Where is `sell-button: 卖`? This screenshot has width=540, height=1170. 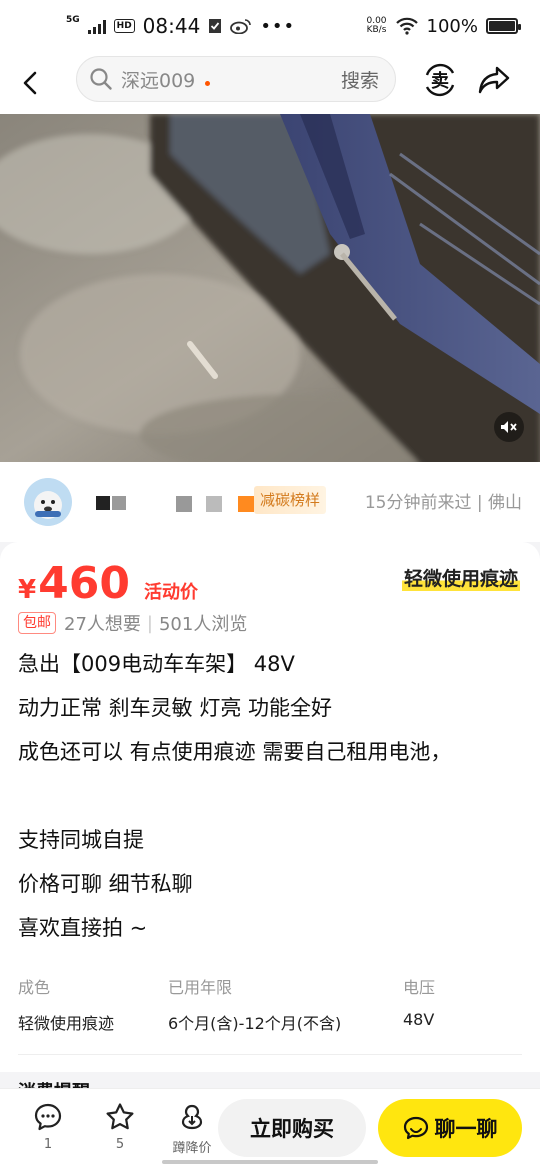
sell-button: 卖 is located at coordinates (440, 80).